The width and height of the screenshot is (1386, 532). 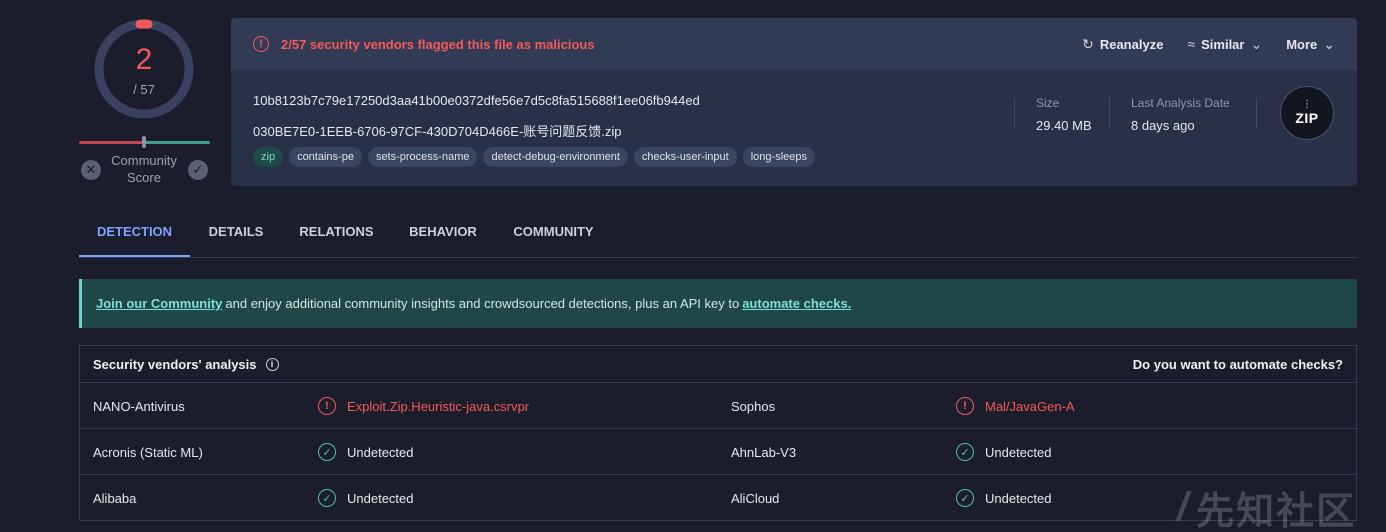 I want to click on reanalyze-button: ↻ Reanalyze, so click(x=1122, y=44).